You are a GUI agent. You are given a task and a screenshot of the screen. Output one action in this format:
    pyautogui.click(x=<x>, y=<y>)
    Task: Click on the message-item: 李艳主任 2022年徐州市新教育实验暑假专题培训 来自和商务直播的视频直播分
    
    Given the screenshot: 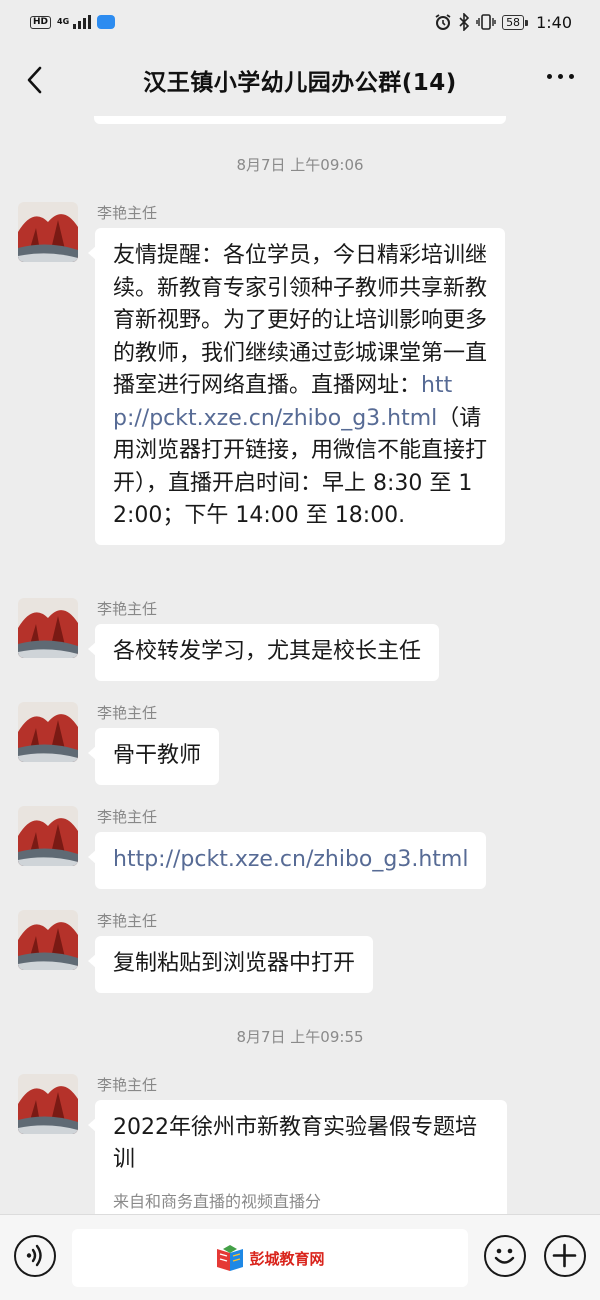 What is the action you would take?
    pyautogui.click(x=298, y=1144)
    